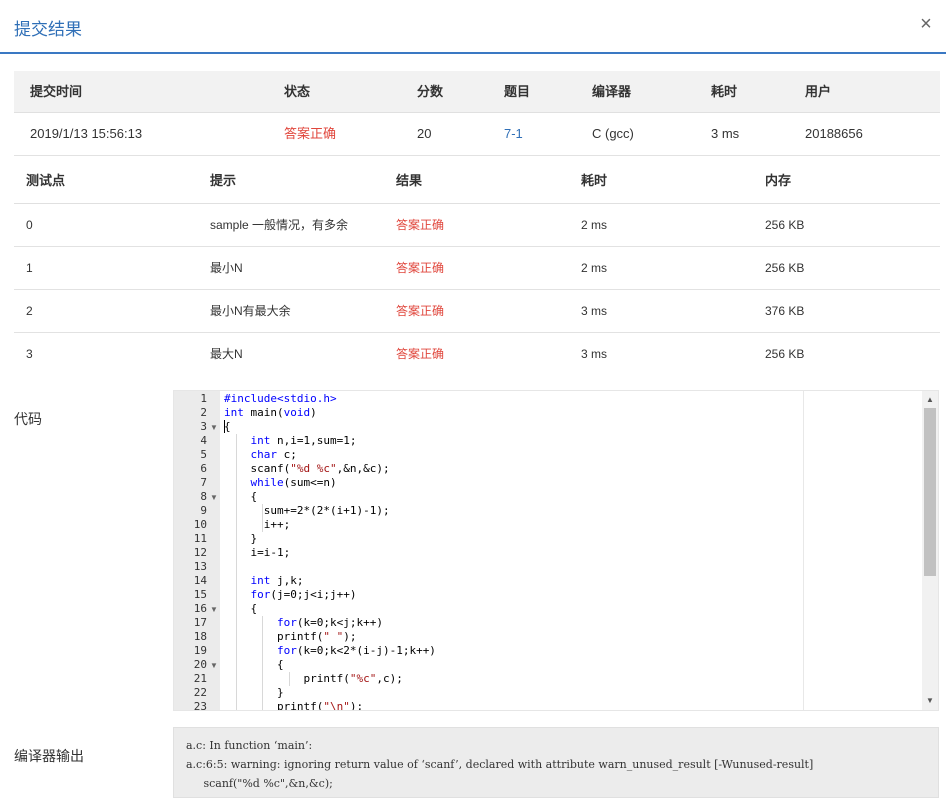 This screenshot has width=946, height=798. What do you see at coordinates (200, 622) in the screenshot?
I see `line-number: 17` at bounding box center [200, 622].